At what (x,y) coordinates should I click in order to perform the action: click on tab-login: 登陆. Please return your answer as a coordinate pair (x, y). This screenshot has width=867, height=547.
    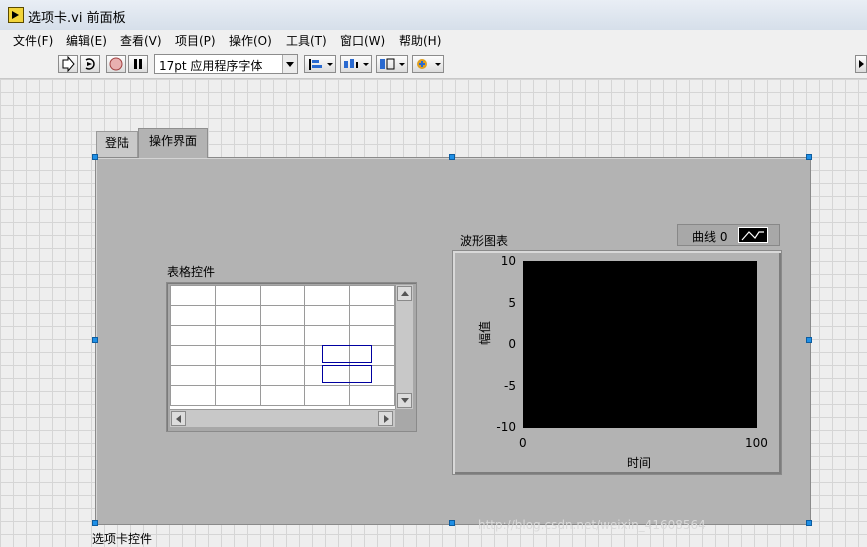
    Looking at the image, I should click on (117, 144).